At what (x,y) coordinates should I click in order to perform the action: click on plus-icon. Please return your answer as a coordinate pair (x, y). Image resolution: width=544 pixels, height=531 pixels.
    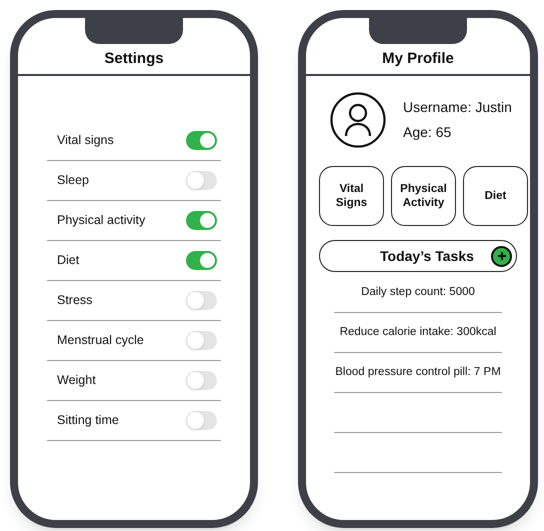
    Looking at the image, I should click on (501, 256).